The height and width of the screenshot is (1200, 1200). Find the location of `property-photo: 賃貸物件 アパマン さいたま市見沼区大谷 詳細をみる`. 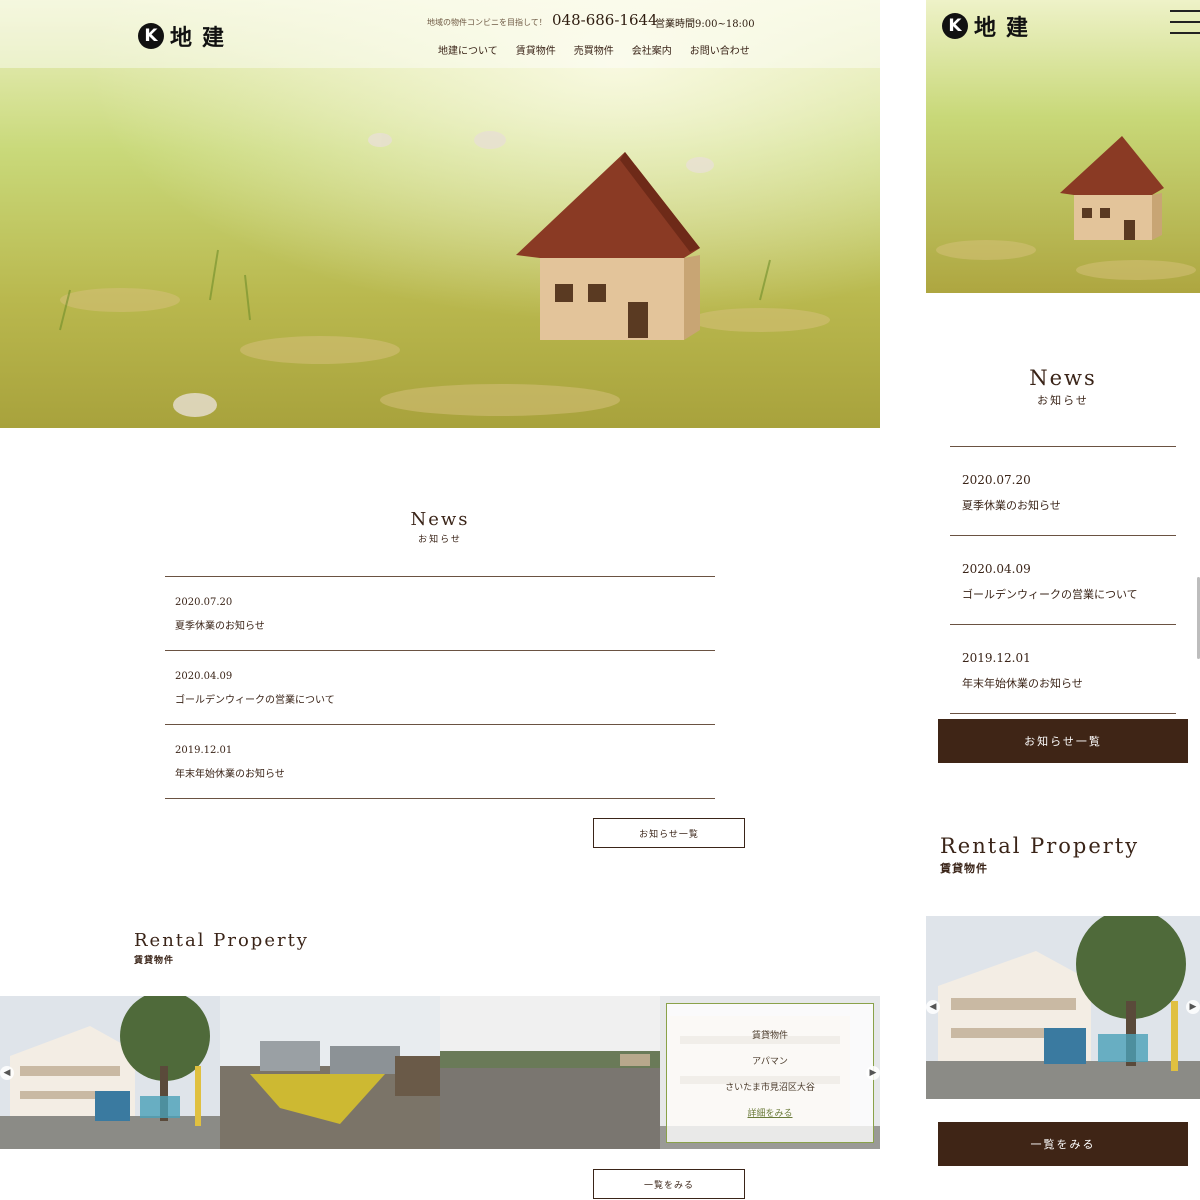

property-photo: 賃貸物件 アパマン さいたま市見沼区大谷 詳細をみる is located at coordinates (770, 1072).